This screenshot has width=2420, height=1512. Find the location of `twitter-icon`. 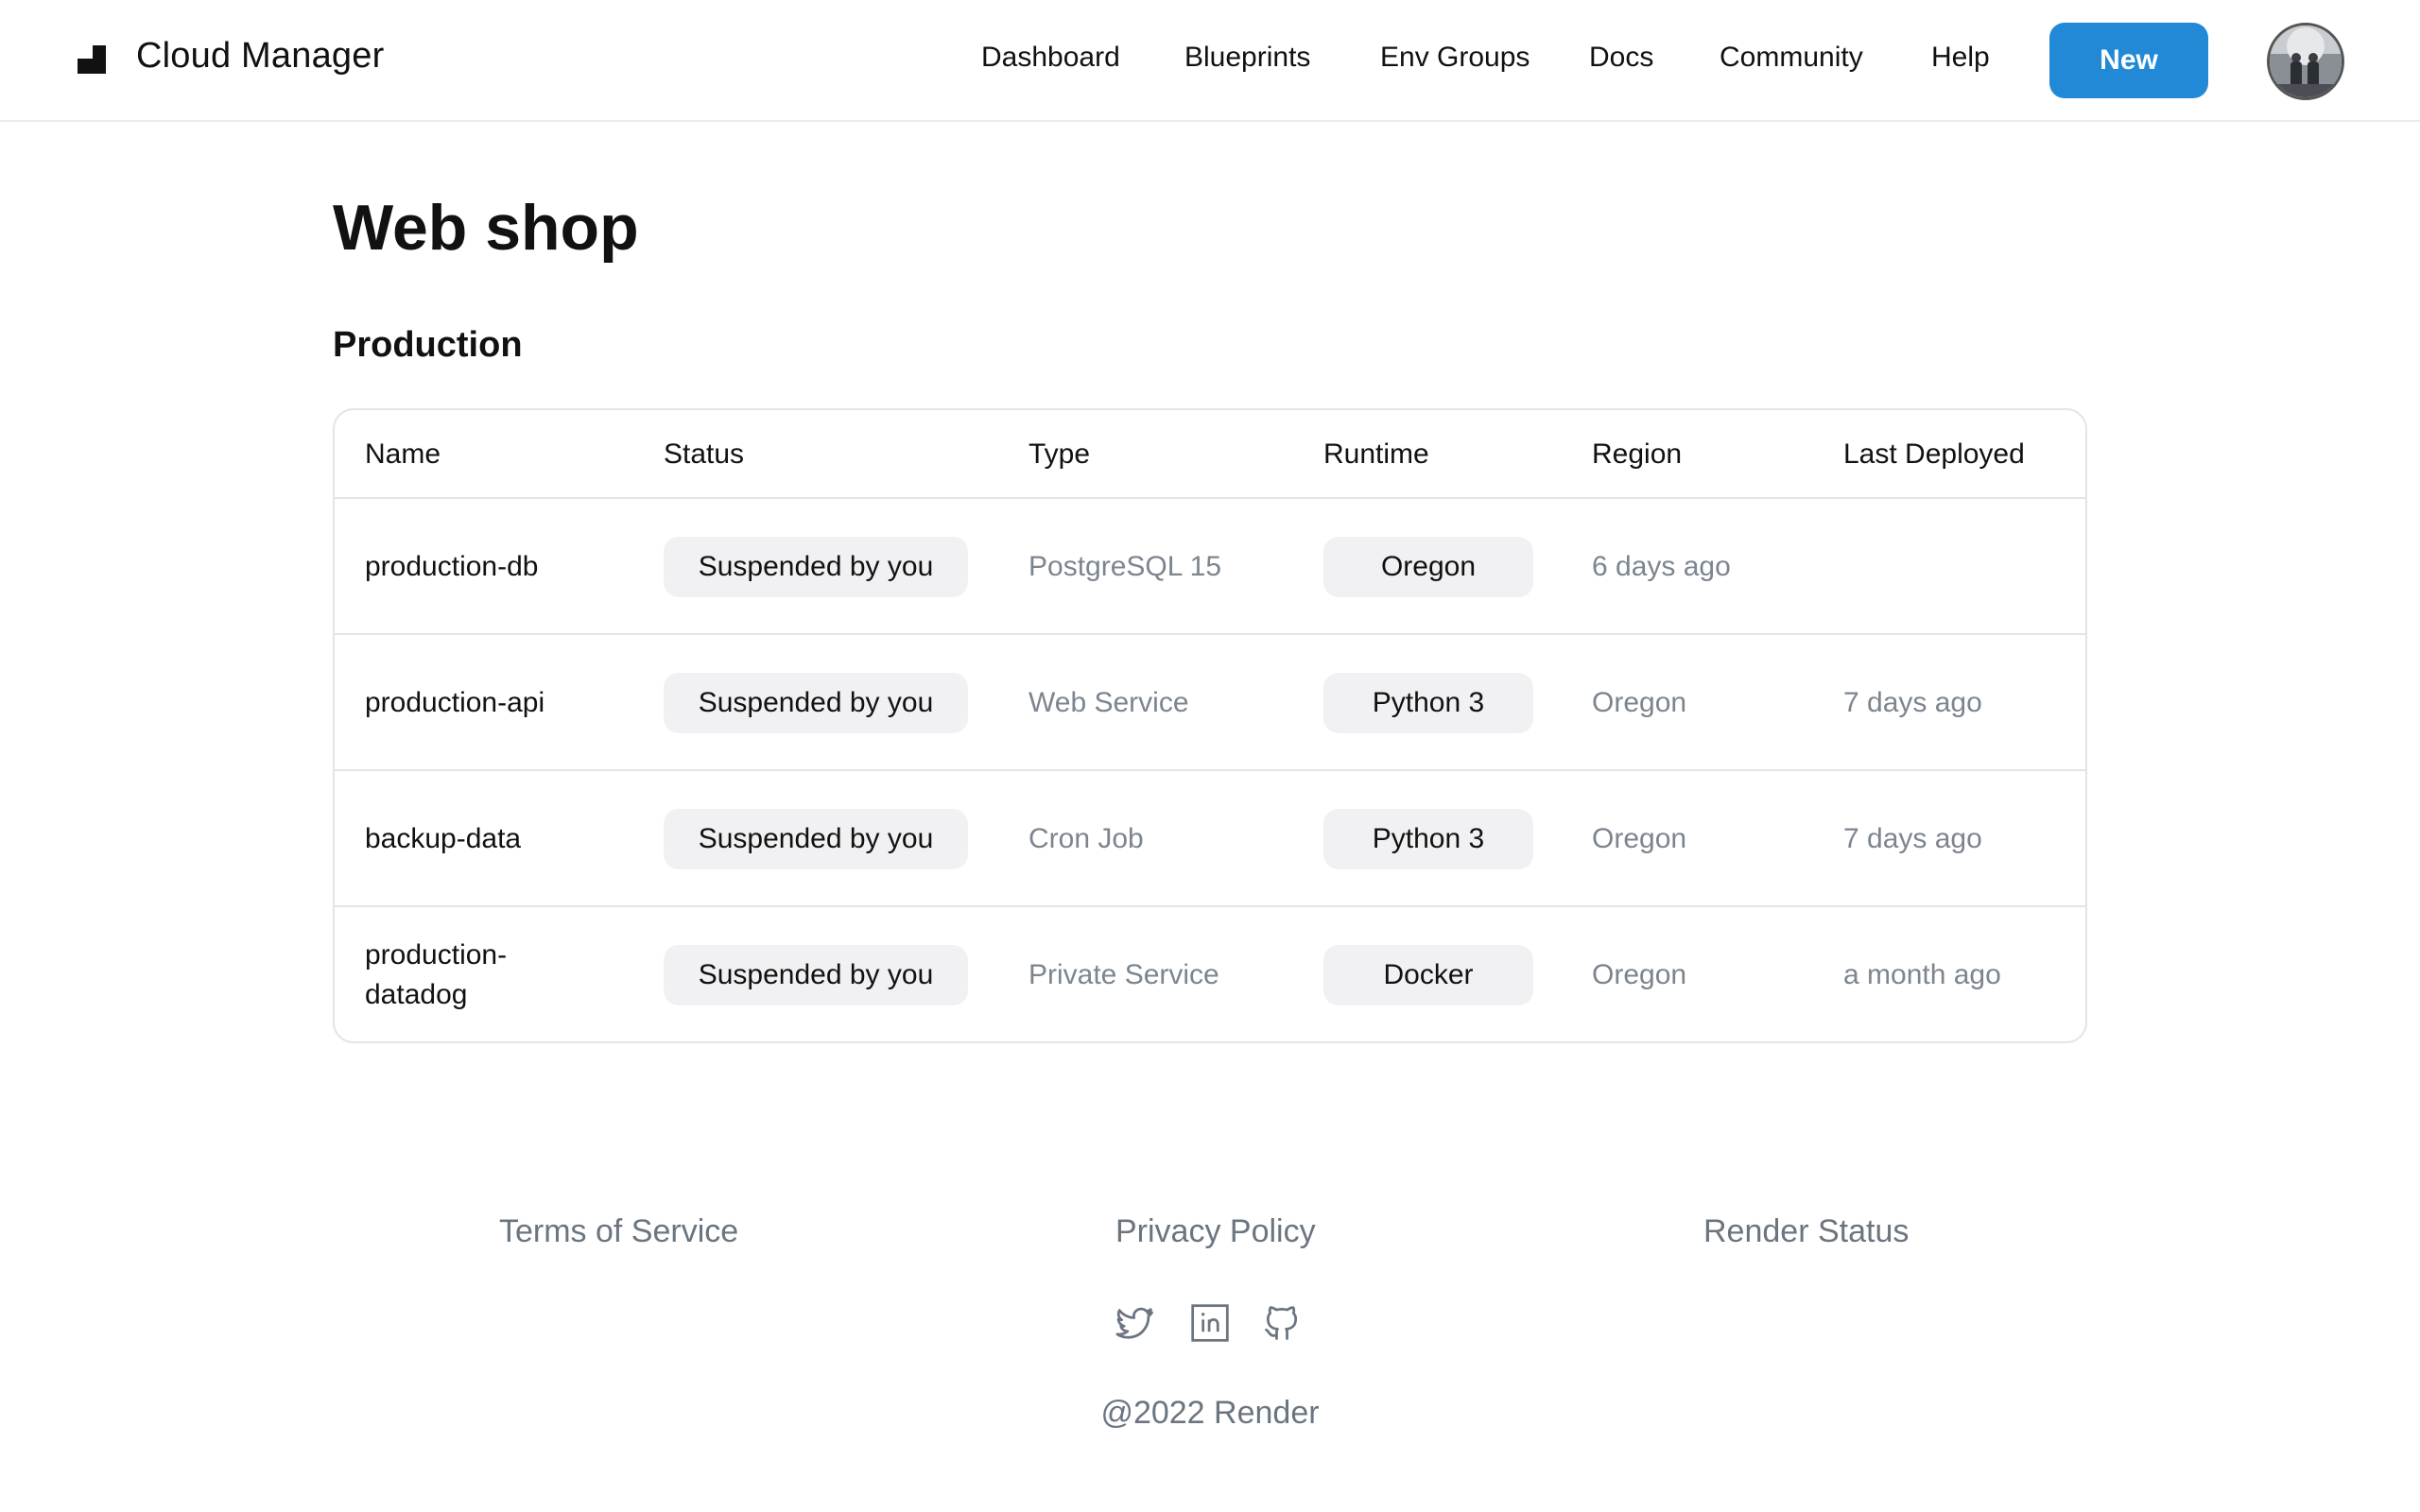

twitter-icon is located at coordinates (1134, 1323).